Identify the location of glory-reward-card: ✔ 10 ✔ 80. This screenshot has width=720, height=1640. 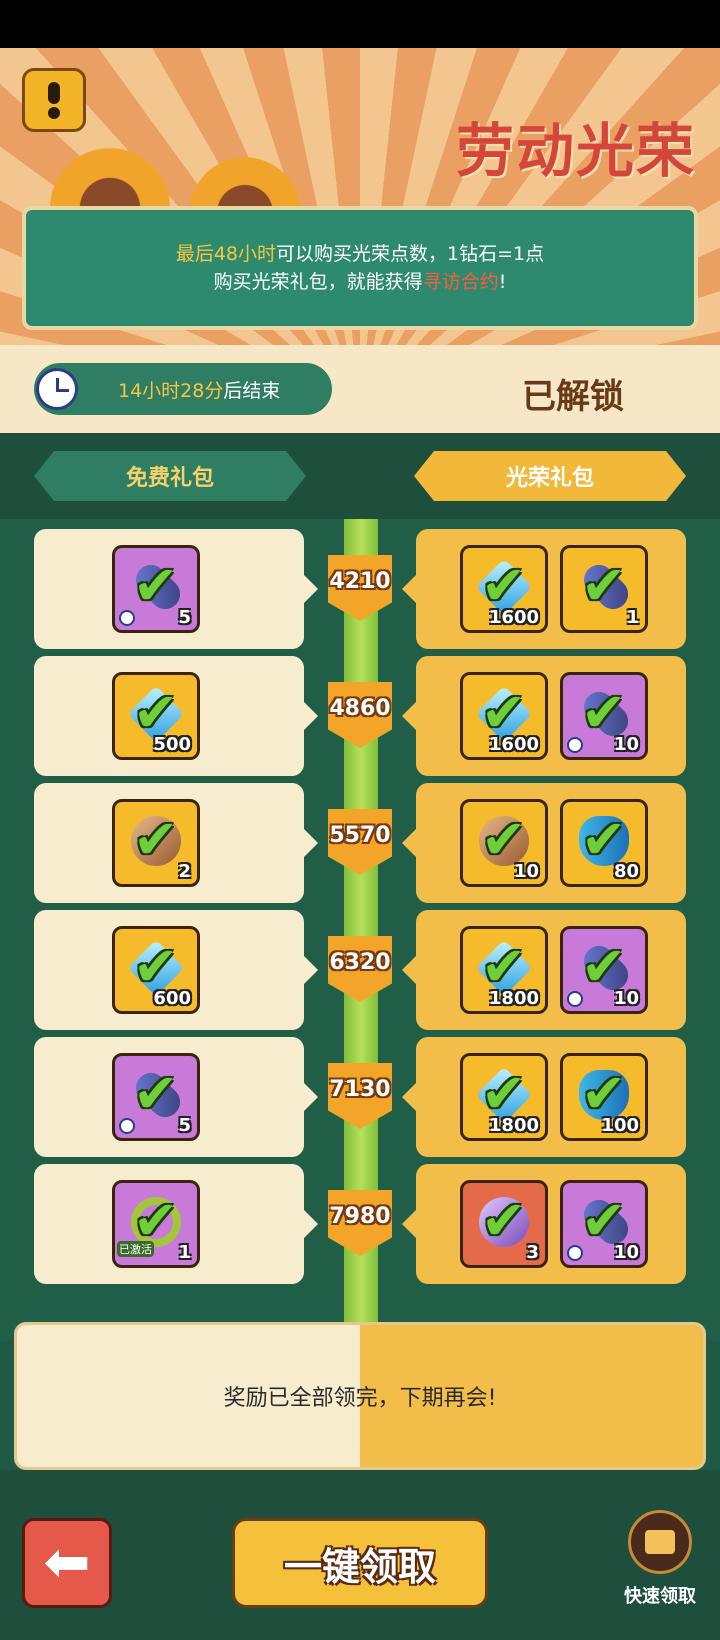
(544, 843).